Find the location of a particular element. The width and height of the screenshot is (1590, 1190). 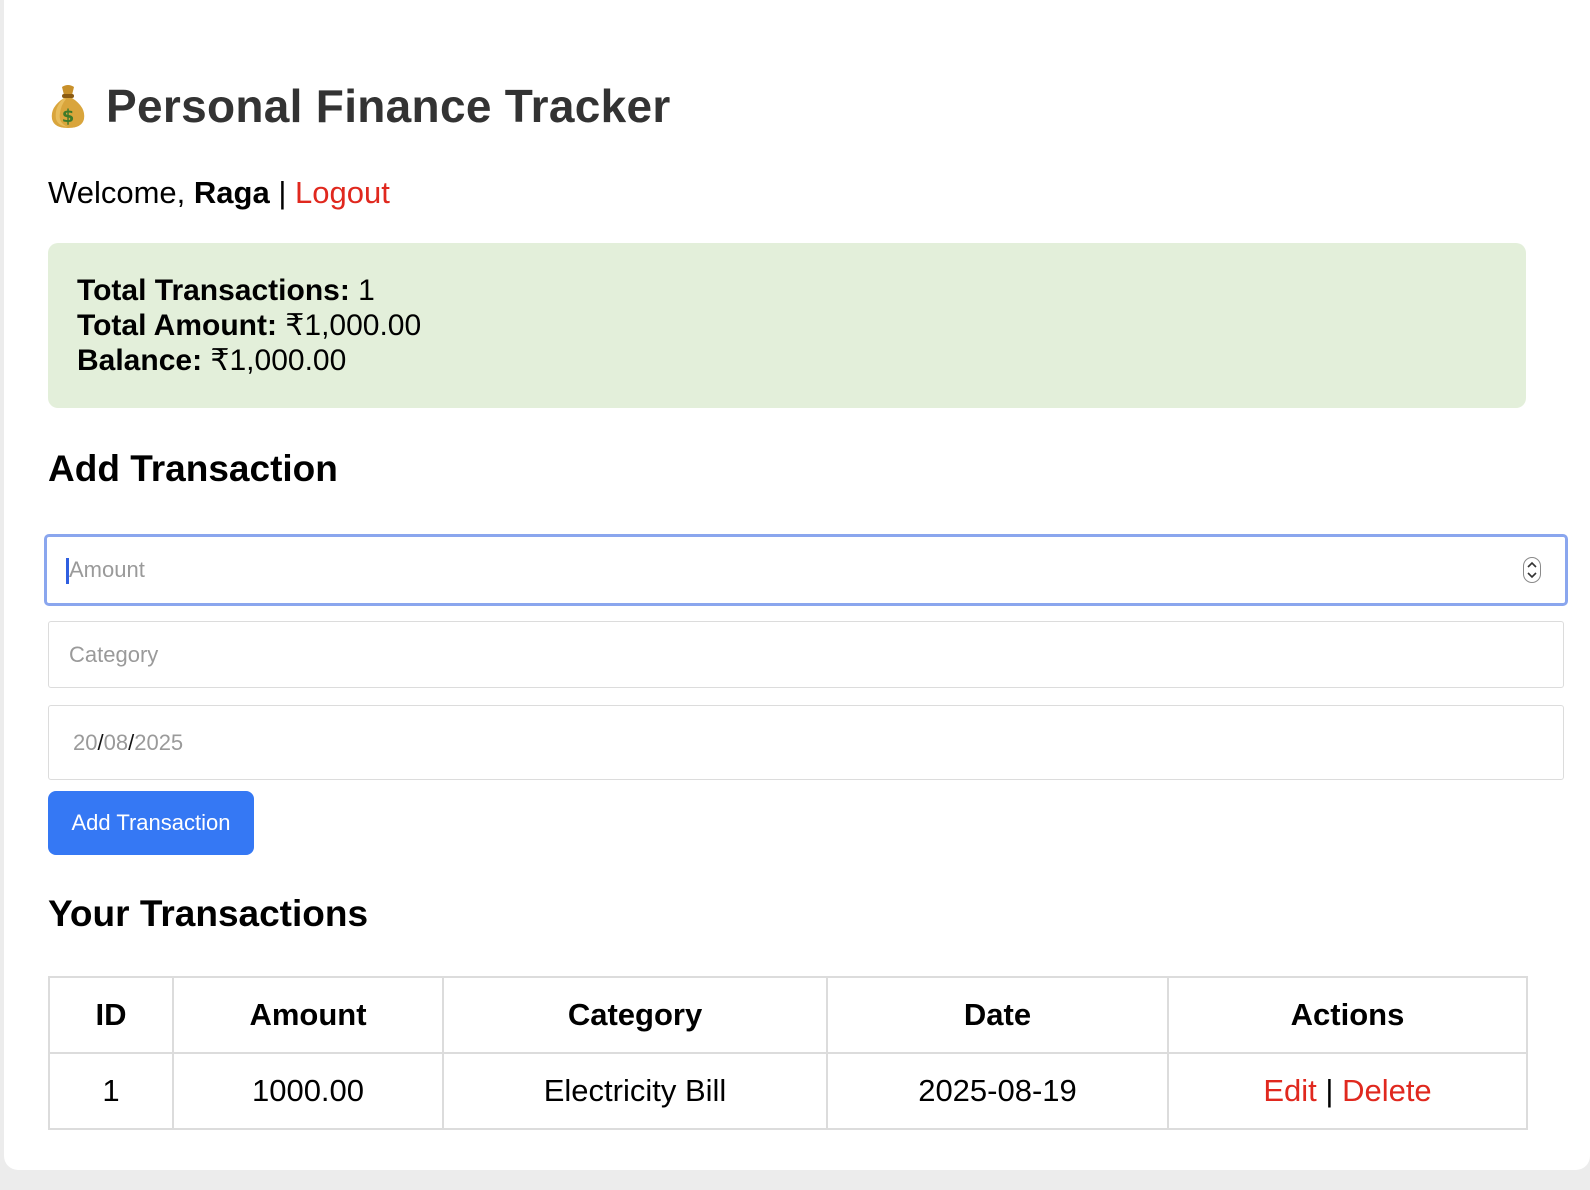

cell-actions: Edit | Delete is located at coordinates (1347, 1091).